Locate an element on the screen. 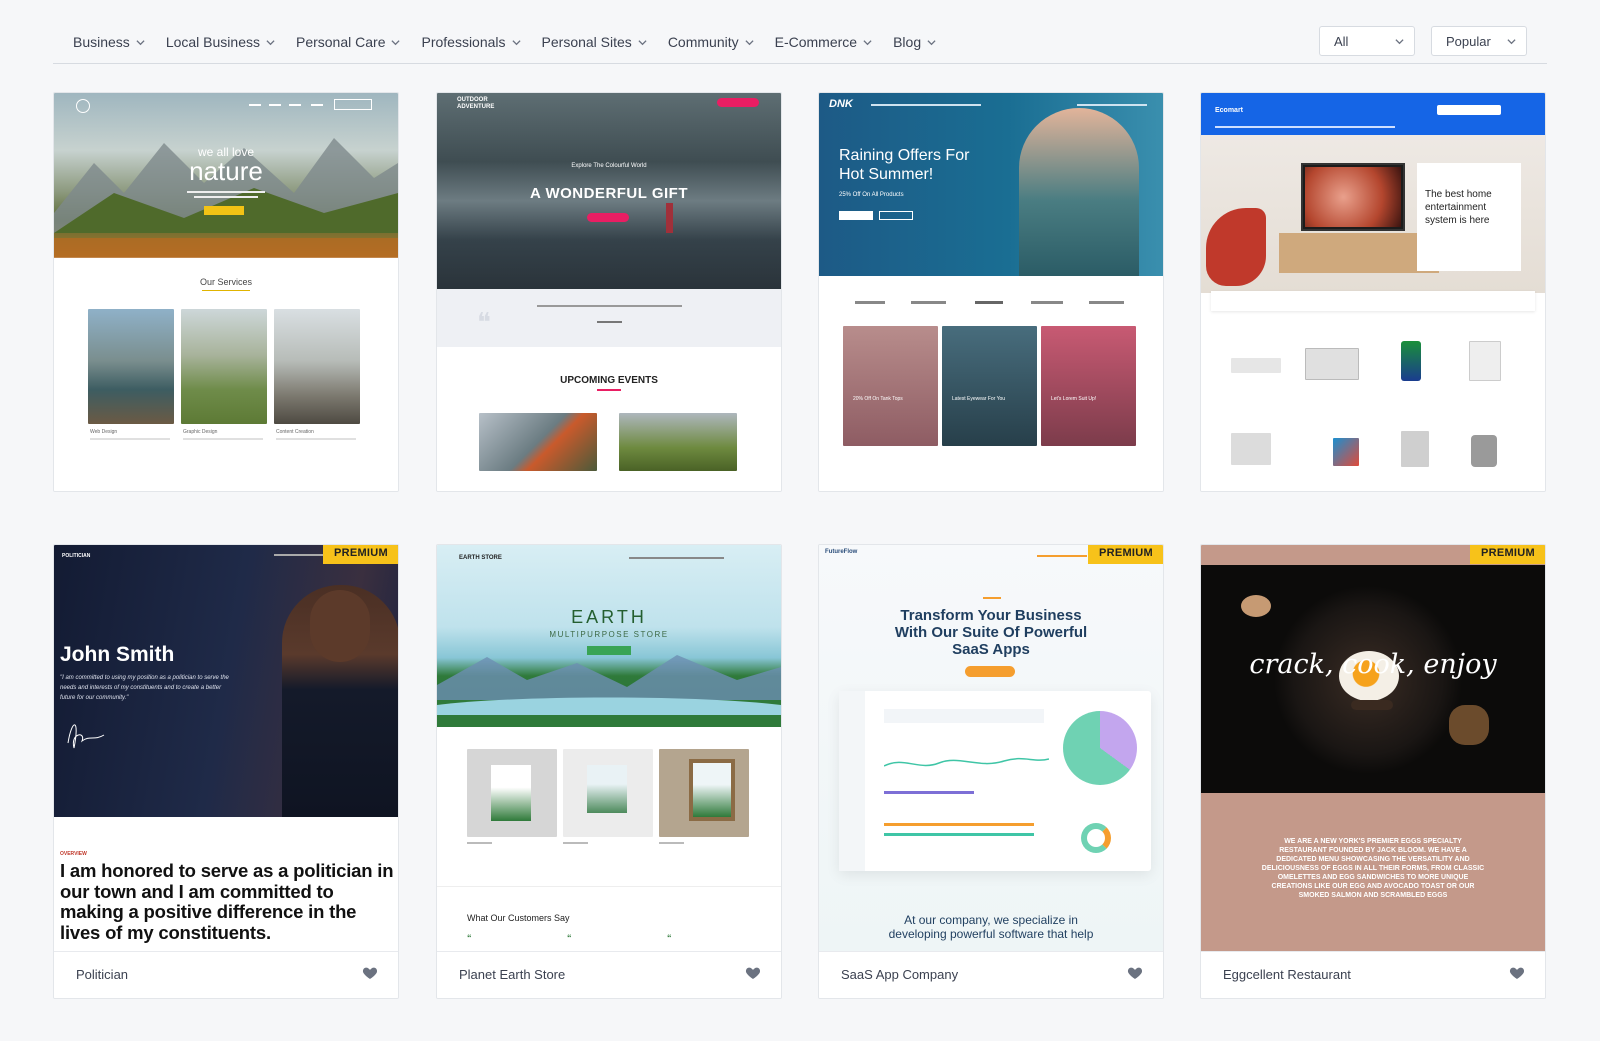 The width and height of the screenshot is (1600, 1041). dashboard-mock is located at coordinates (995, 781).